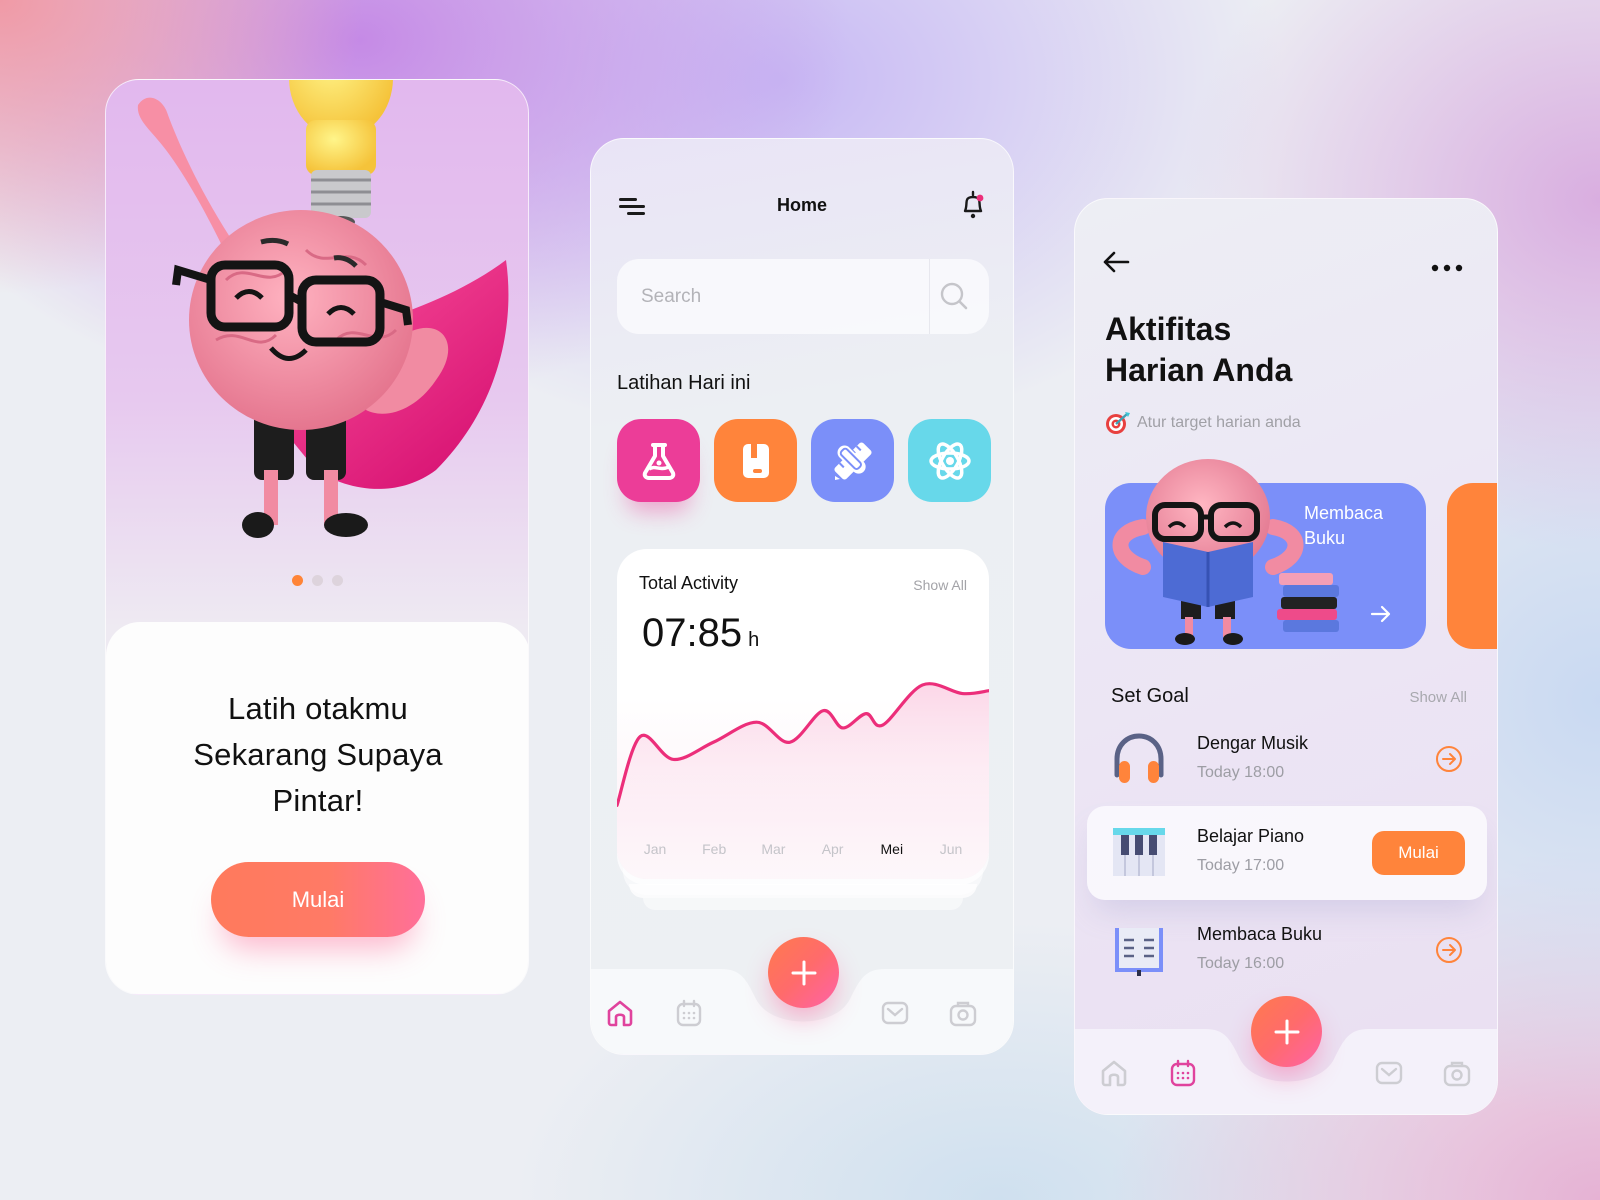  I want to click on featured-activity-label: Membaca Buku, so click(1344, 525).